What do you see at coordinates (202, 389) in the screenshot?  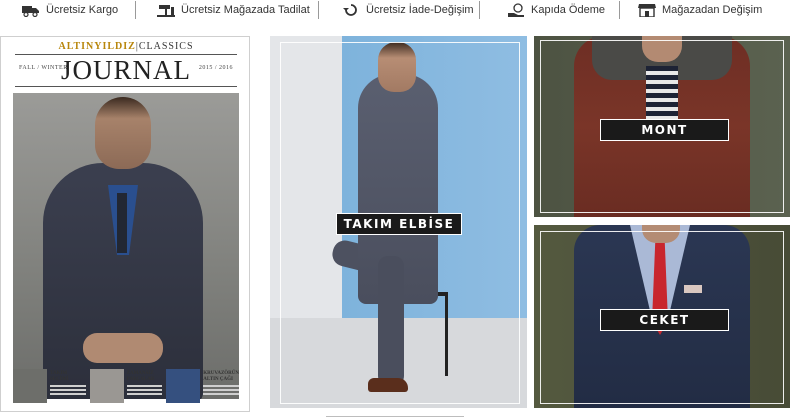 I see `article-teaser: KRUVAZÖRÜN ALTIN ÇAĞI` at bounding box center [202, 389].